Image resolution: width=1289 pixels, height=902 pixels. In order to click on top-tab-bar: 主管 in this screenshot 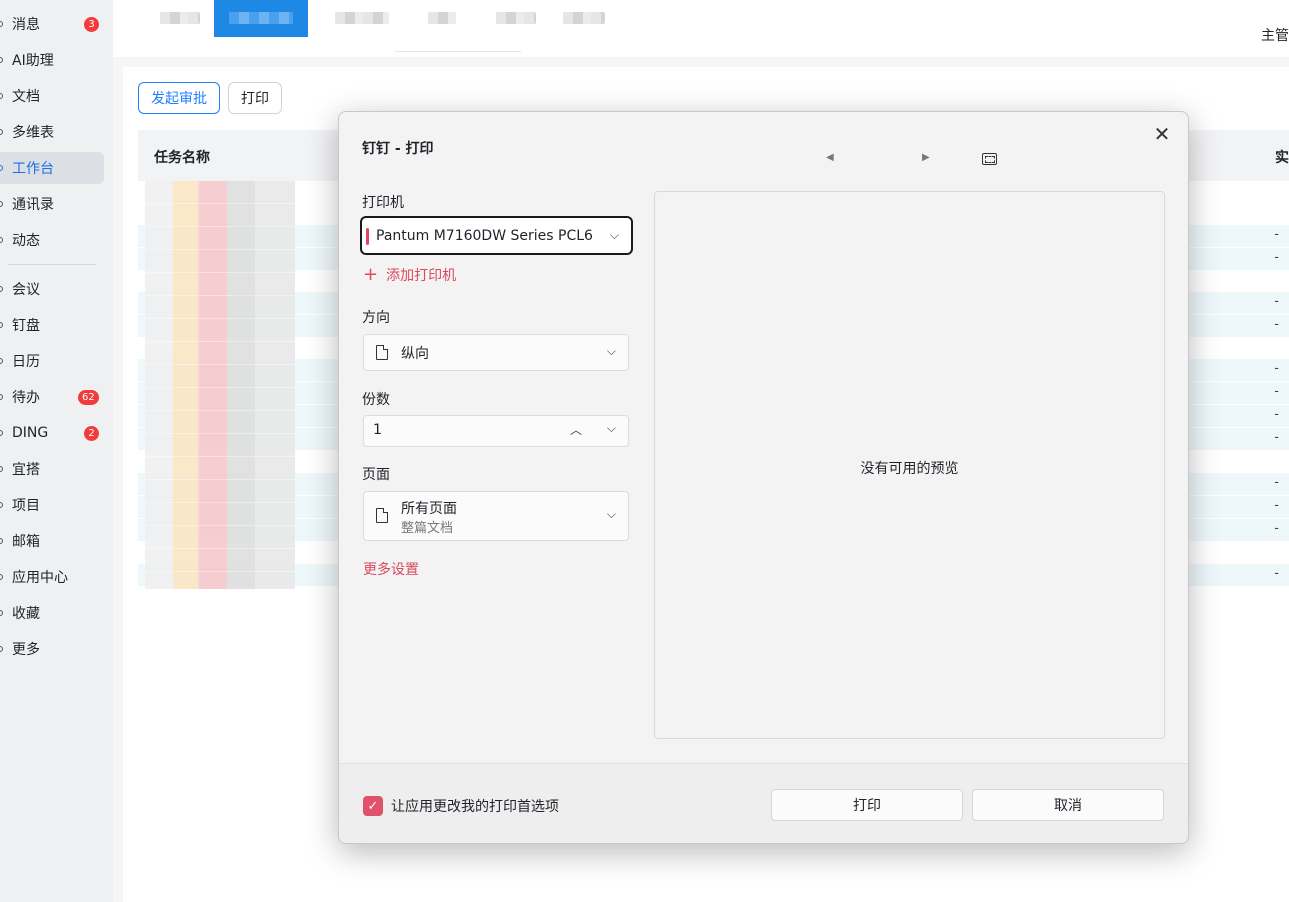, I will do `click(701, 28)`.